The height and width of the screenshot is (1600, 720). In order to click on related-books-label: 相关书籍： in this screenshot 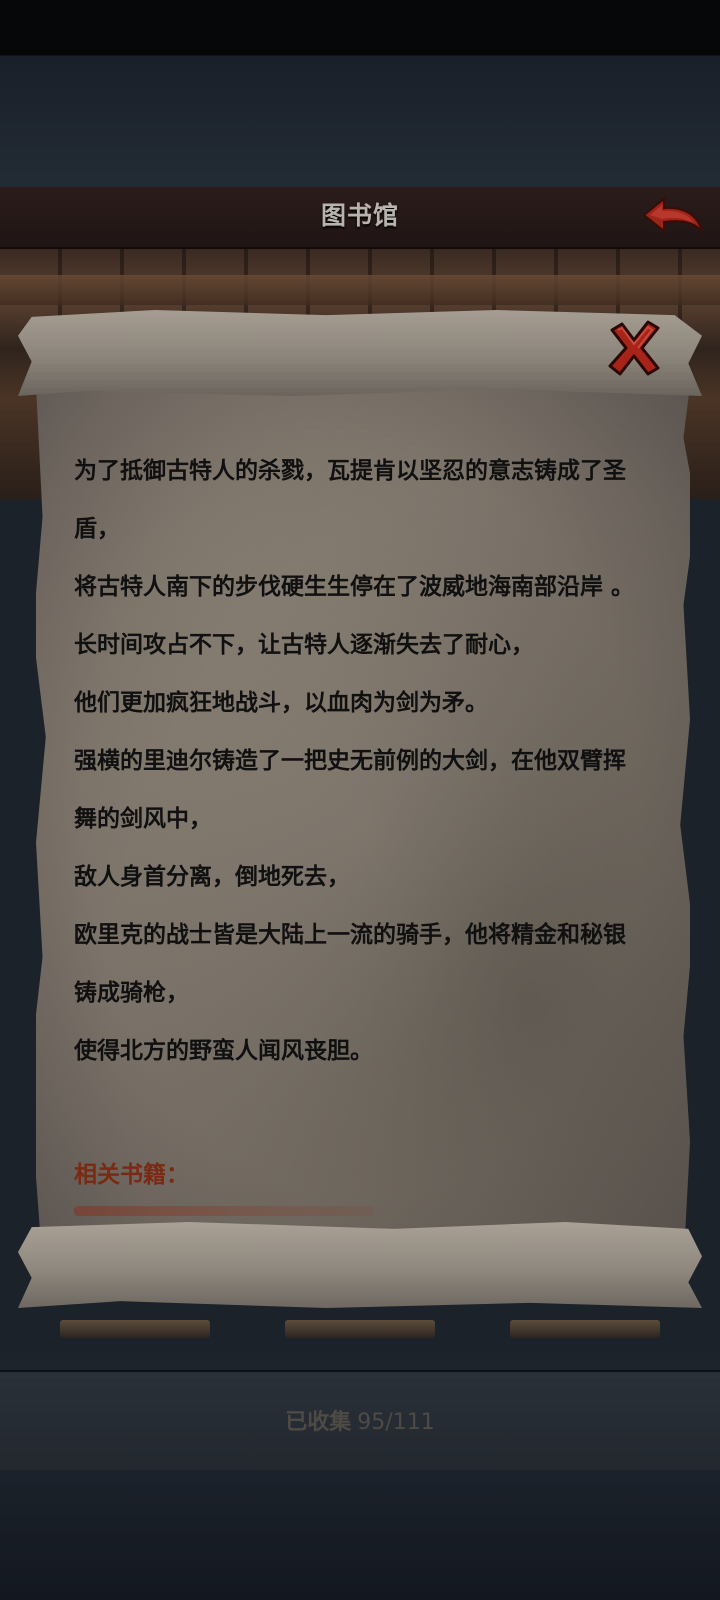, I will do `click(131, 1175)`.